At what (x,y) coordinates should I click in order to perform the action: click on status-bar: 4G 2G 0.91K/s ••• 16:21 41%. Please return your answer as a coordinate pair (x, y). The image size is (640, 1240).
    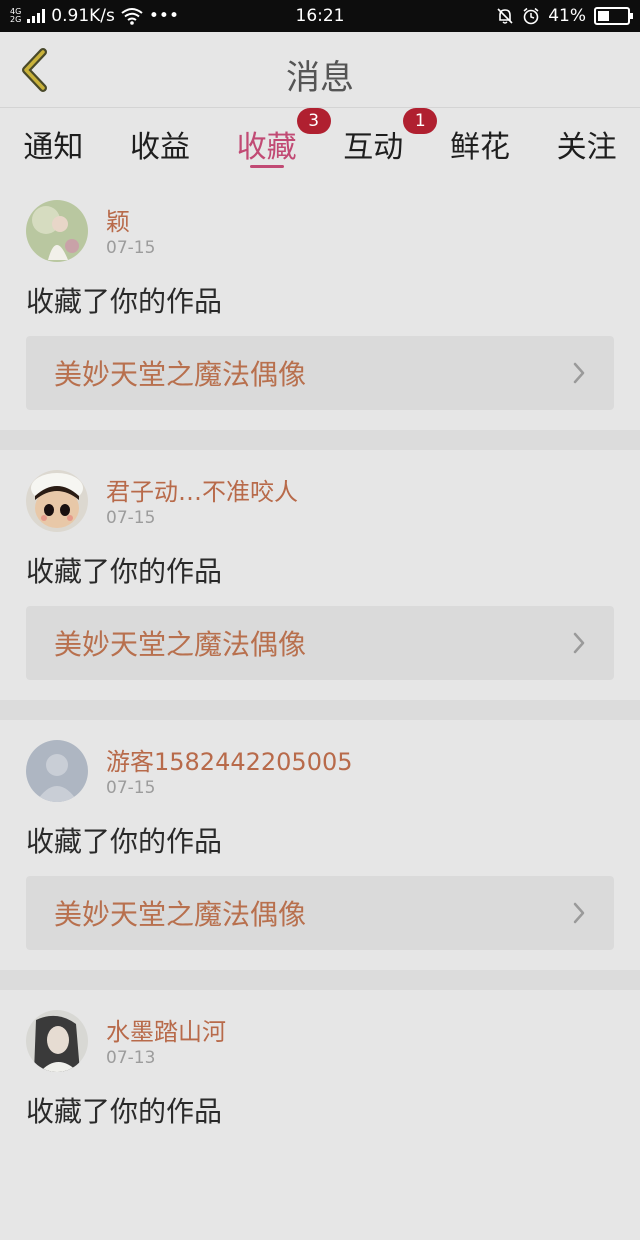
    Looking at the image, I should click on (320, 16).